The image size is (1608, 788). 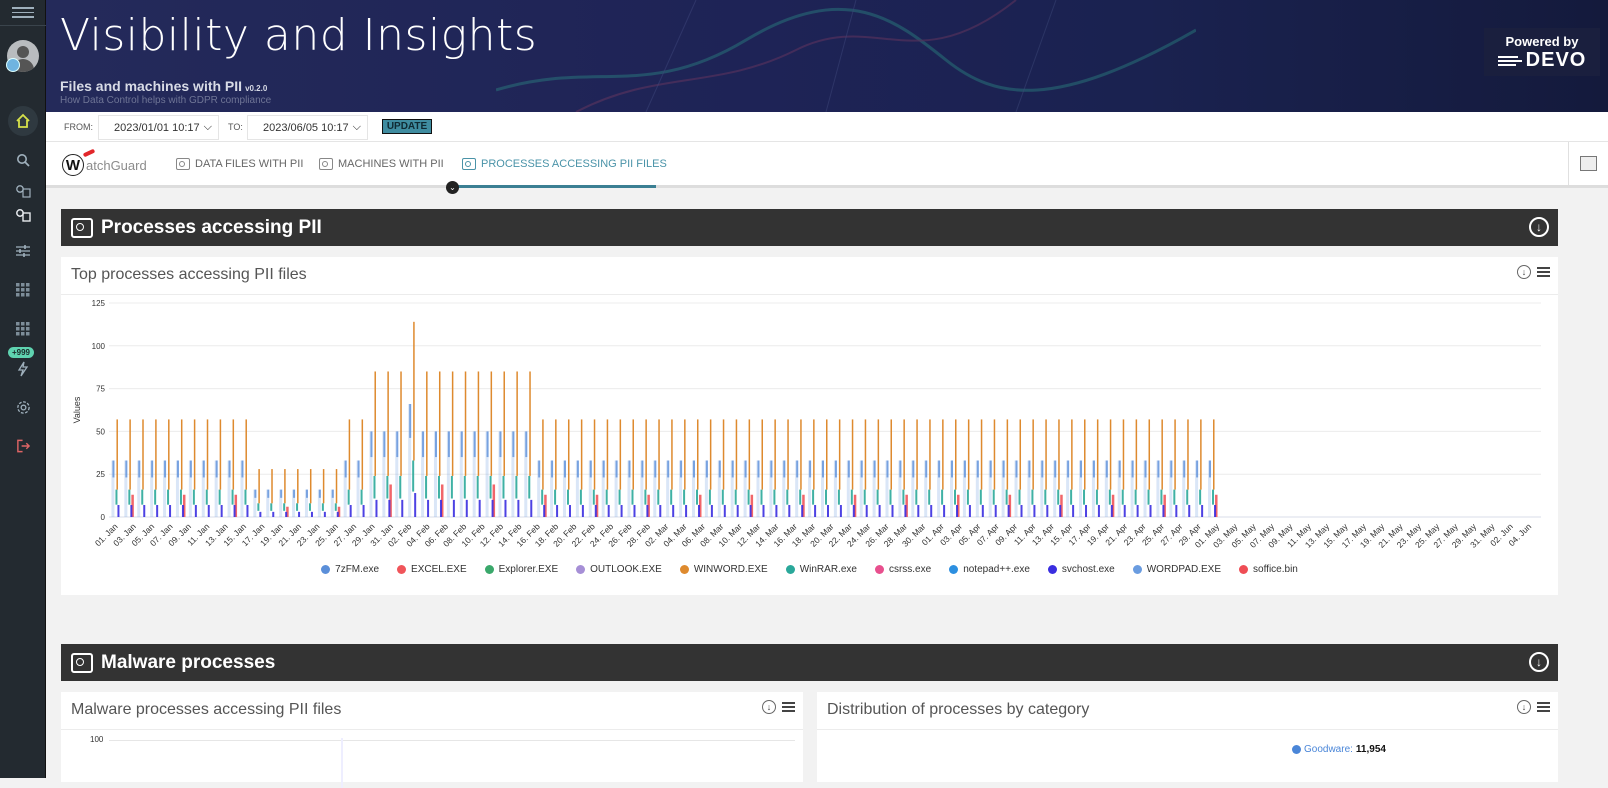 I want to click on sidebar-item-search, so click(x=23, y=160).